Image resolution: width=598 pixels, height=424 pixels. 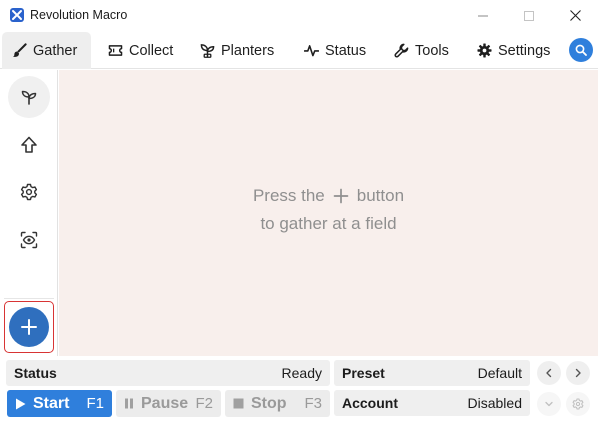 I want to click on sprout-icon, so click(x=29, y=97).